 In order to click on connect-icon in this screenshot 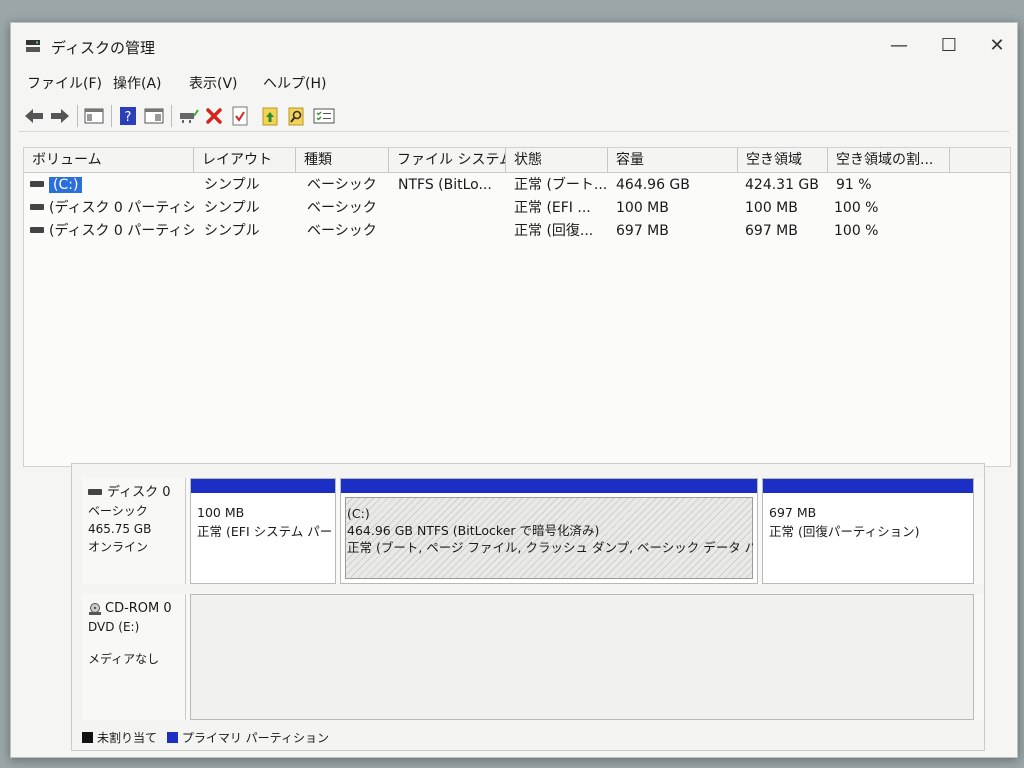, I will do `click(188, 116)`.